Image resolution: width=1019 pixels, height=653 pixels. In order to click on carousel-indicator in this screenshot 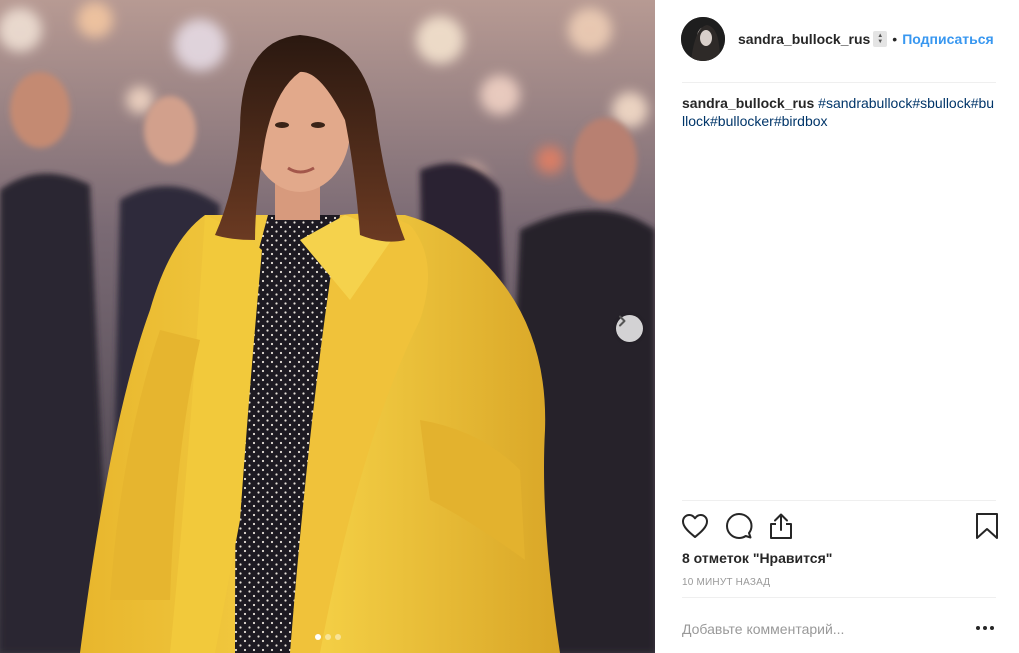, I will do `click(327, 637)`.